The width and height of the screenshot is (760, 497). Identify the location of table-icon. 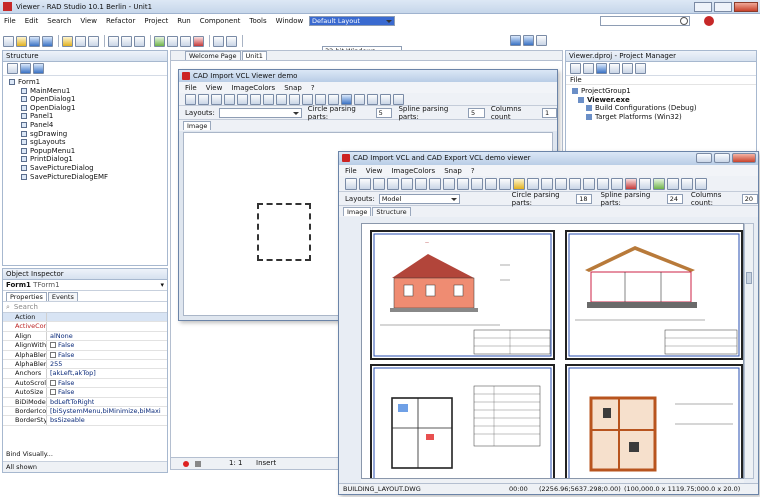
(547, 183).